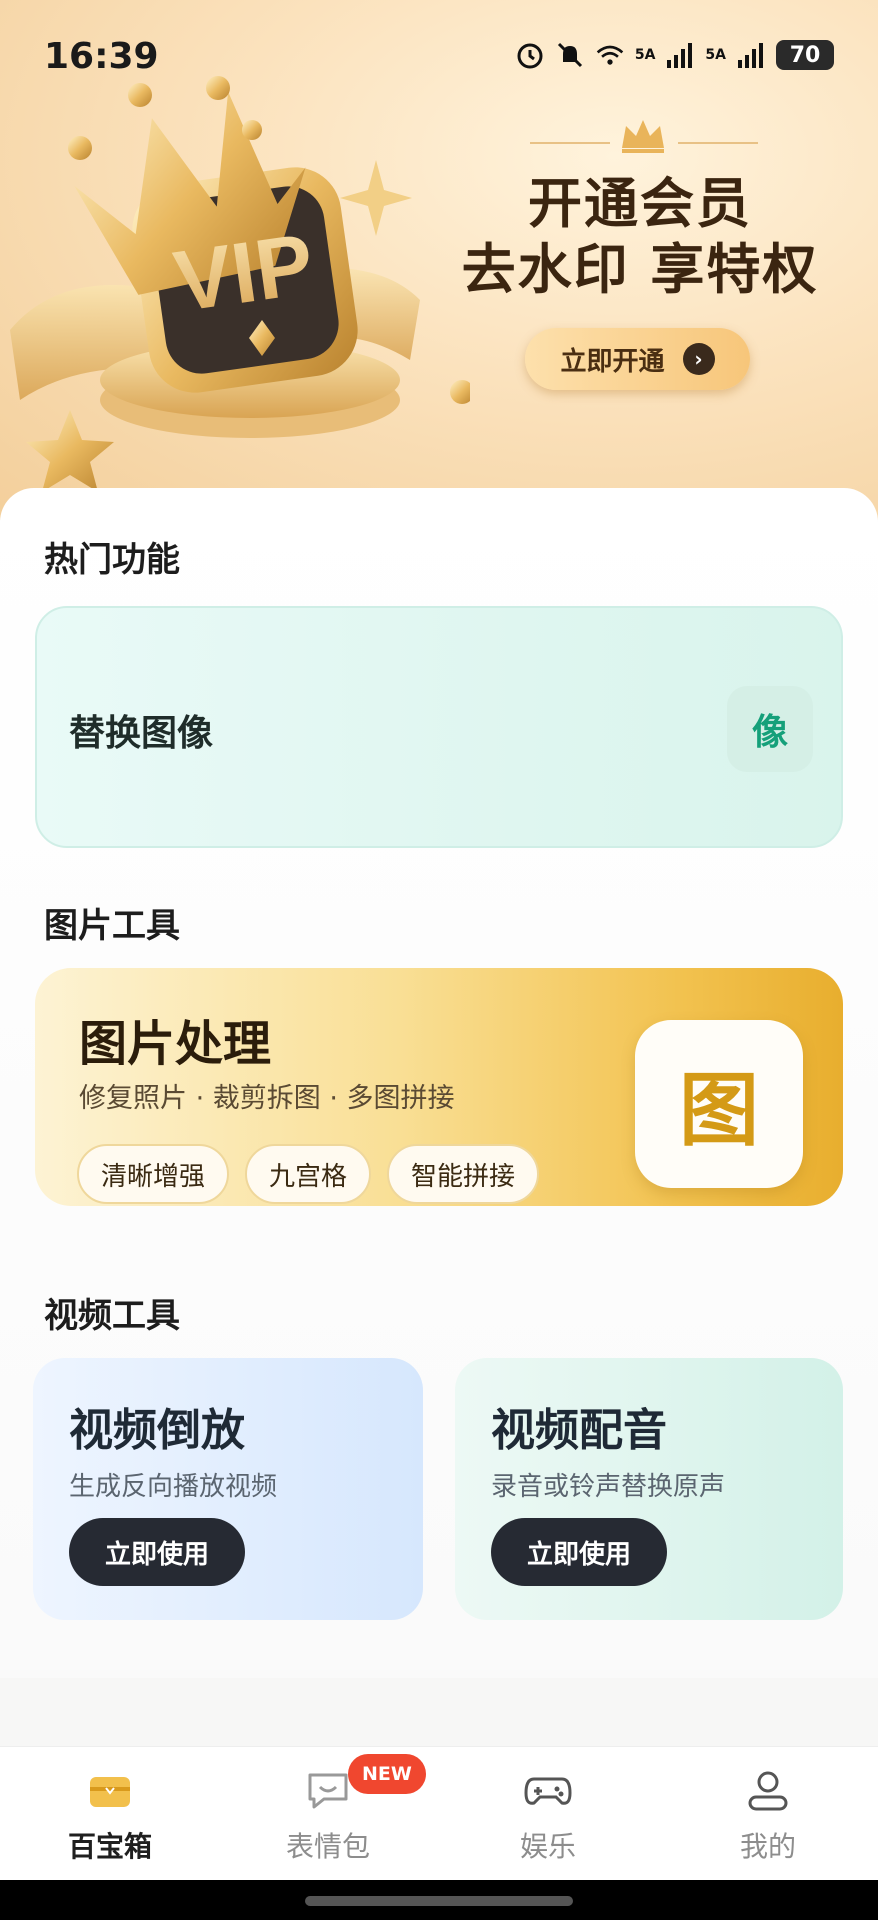  What do you see at coordinates (328, 1791) in the screenshot?
I see `sticker-chat-icon` at bounding box center [328, 1791].